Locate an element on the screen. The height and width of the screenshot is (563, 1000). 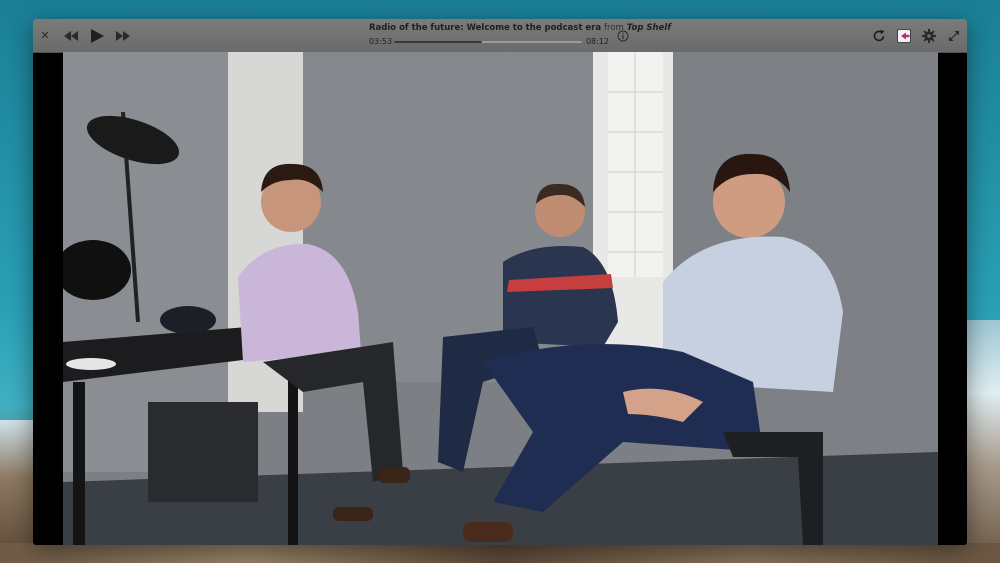
fast-forward-button is located at coordinates (123, 35).